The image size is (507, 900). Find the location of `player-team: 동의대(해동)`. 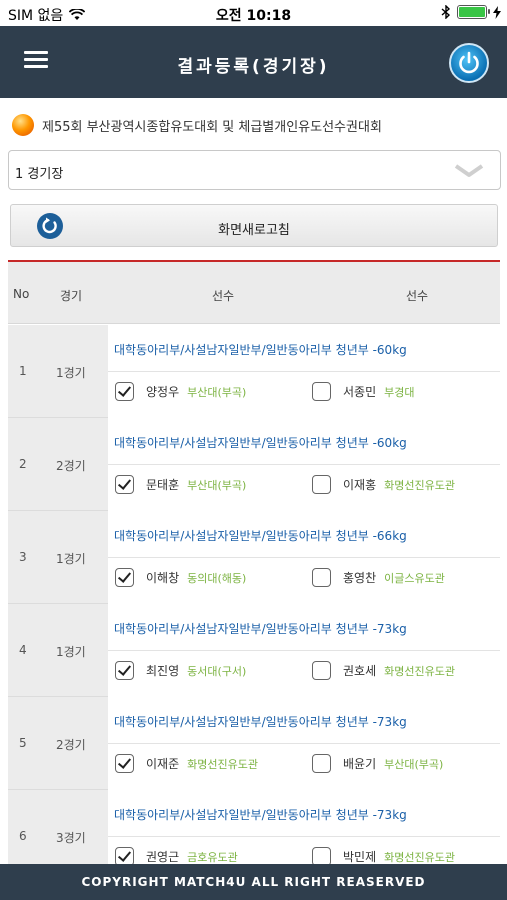

player-team: 동의대(해동) is located at coordinates (217, 578).